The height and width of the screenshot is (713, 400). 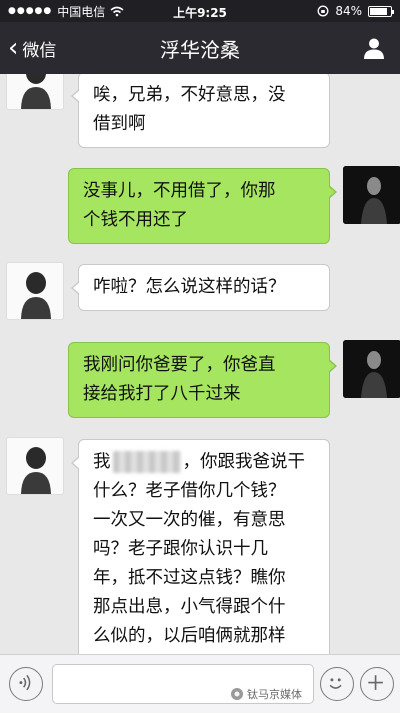 I want to click on voice-icon, so click(x=26, y=684).